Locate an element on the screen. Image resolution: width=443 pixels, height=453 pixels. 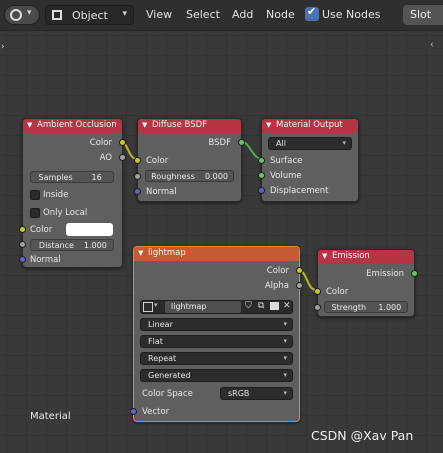
strength-field: Strength 1.000 is located at coordinates (366, 307).